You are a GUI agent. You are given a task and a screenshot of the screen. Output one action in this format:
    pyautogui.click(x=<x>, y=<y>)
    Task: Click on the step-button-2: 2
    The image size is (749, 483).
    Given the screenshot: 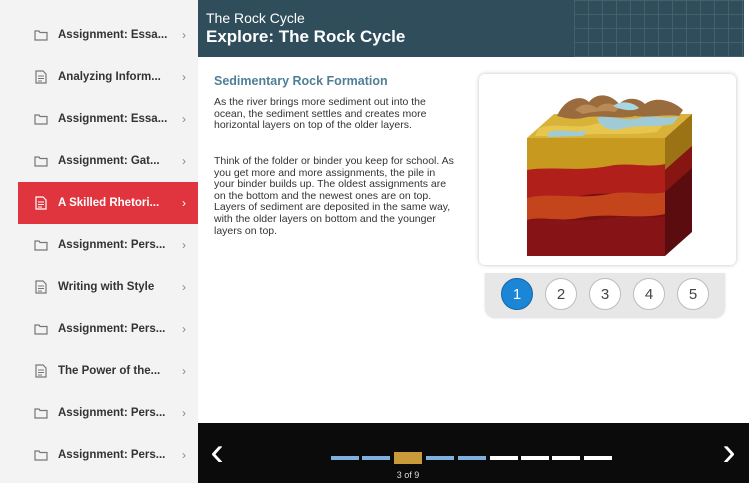 What is the action you would take?
    pyautogui.click(x=561, y=294)
    